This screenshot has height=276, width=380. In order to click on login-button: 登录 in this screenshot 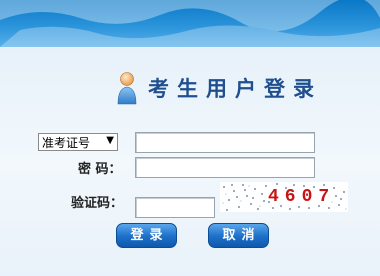, I will do `click(146, 235)`.